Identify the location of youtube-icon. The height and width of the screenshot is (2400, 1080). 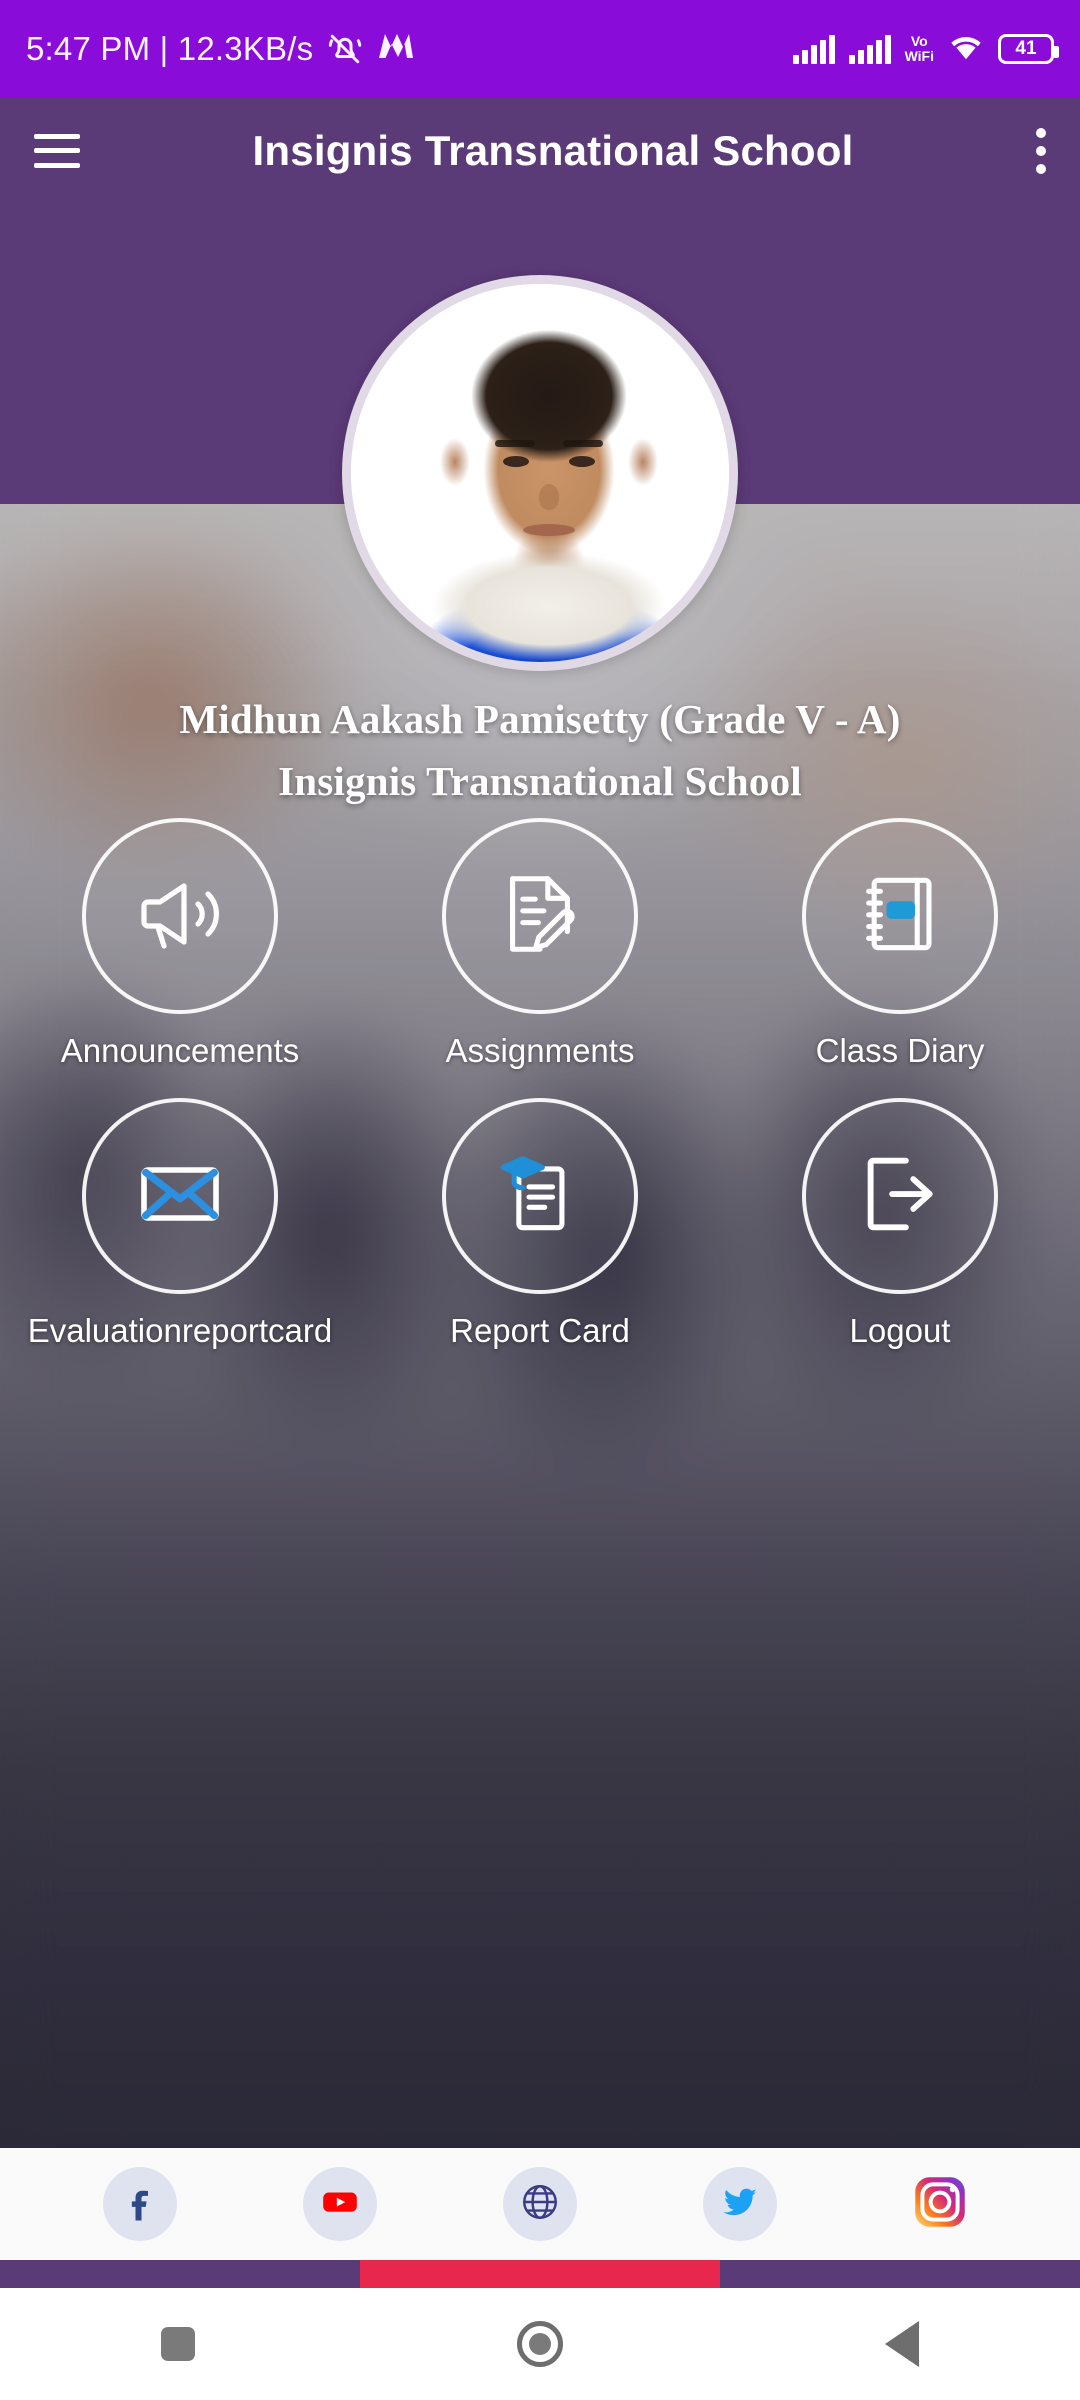
(340, 2204).